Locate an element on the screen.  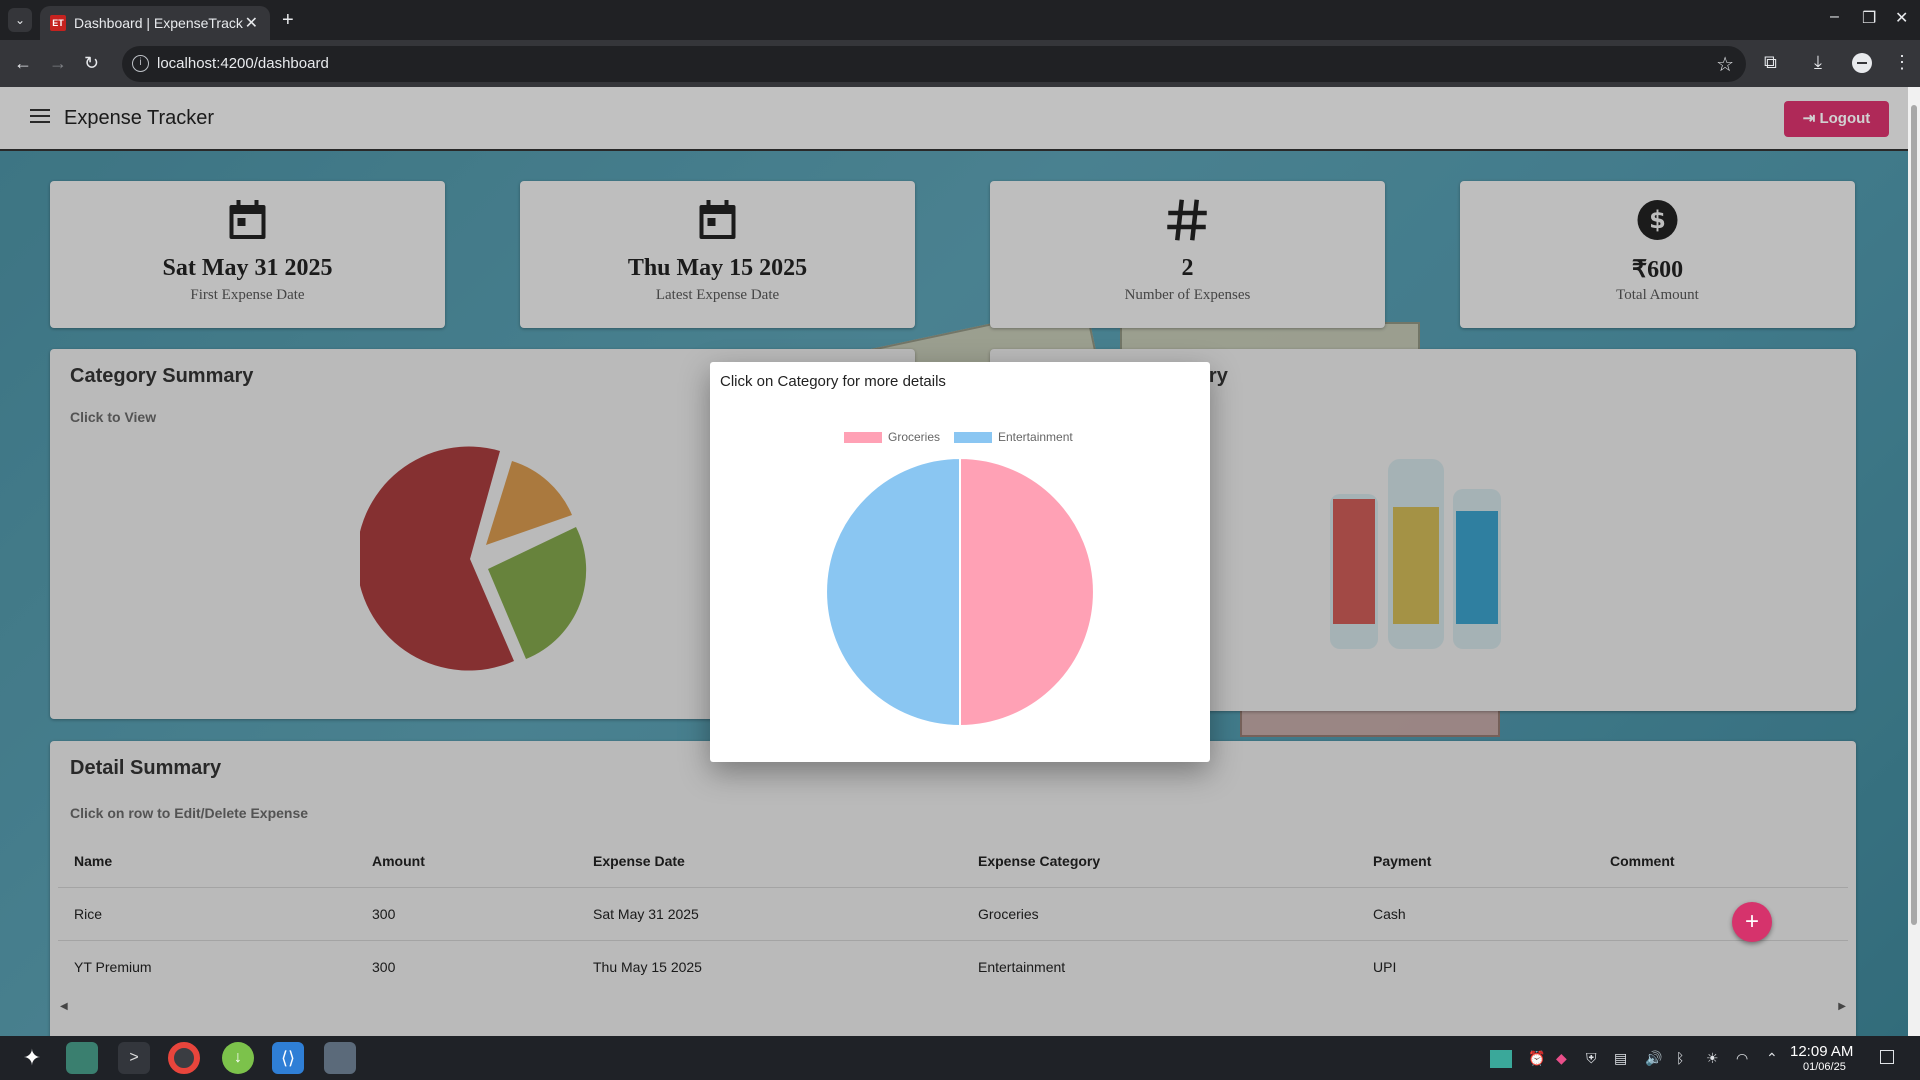
reload-icon: ↻ is located at coordinates (91, 63).